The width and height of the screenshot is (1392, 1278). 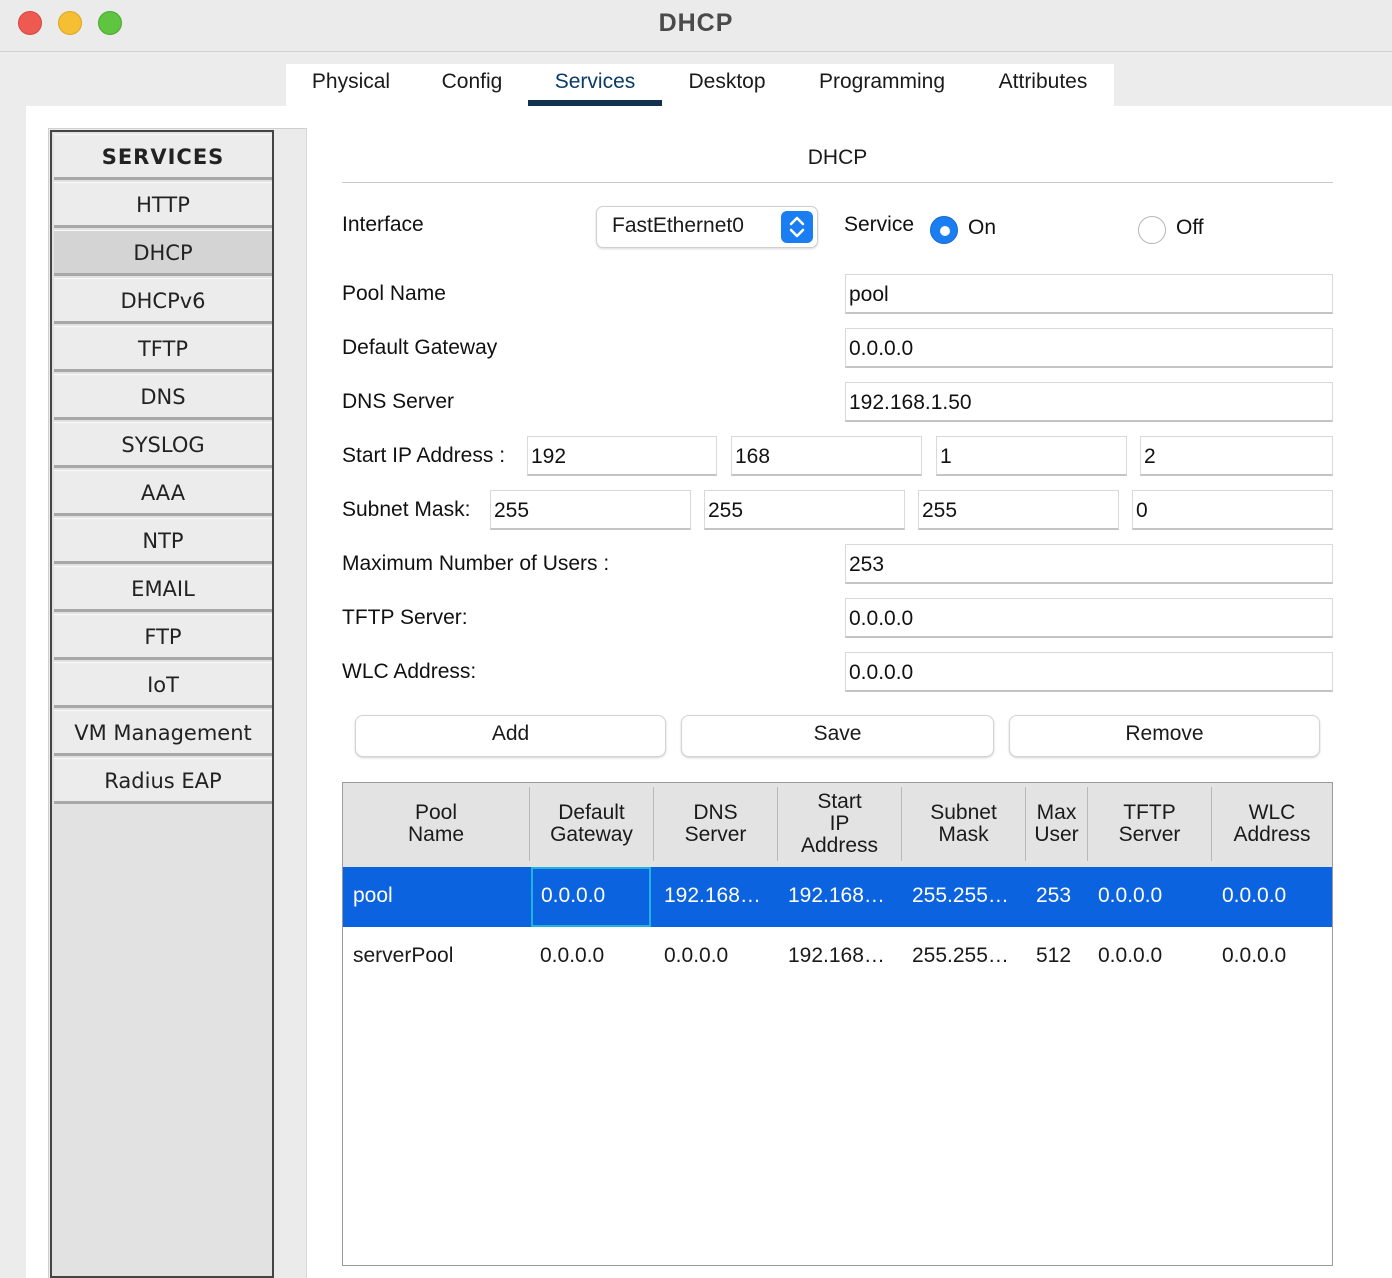 What do you see at coordinates (727, 85) in the screenshot?
I see `tab-desktop: Desktop` at bounding box center [727, 85].